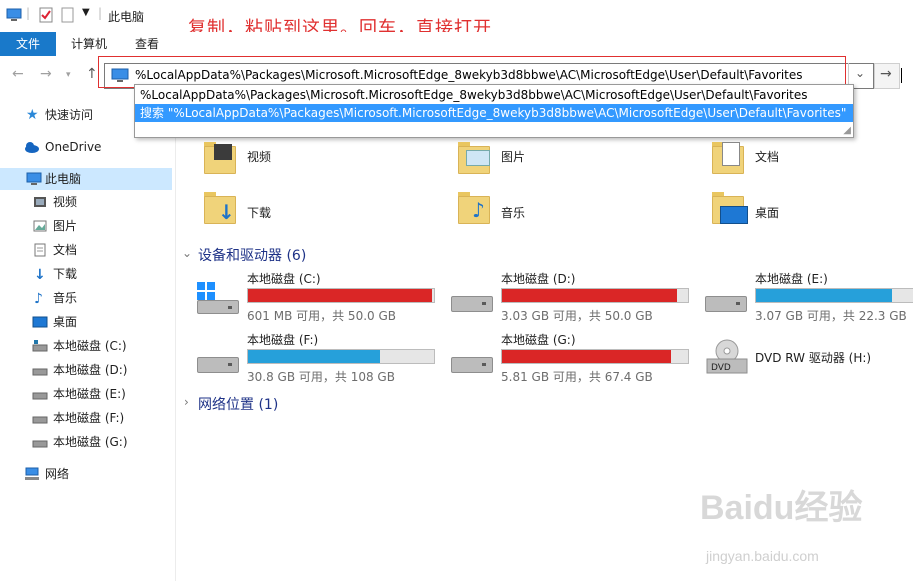 Image resolution: width=913 pixels, height=581 pixels. What do you see at coordinates (86, 322) in the screenshot?
I see `sidebar-item-desktop: 桌面` at bounding box center [86, 322].